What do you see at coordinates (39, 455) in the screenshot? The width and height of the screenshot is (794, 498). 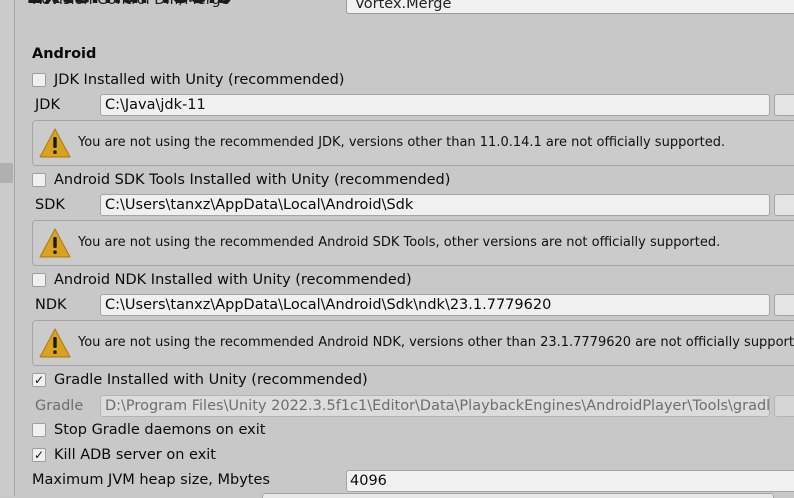 I see `kill-adb-checkbox: ✓` at bounding box center [39, 455].